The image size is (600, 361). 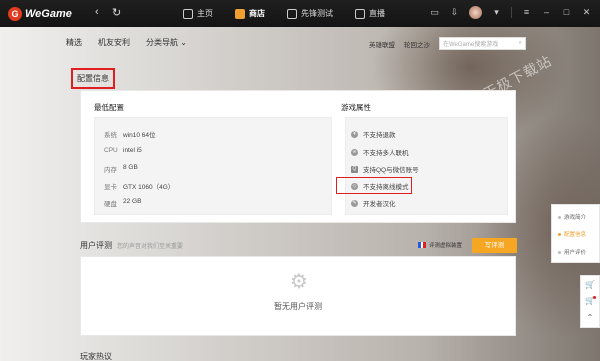 I want to click on multiplayer-icon: ∞, so click(x=354, y=152).